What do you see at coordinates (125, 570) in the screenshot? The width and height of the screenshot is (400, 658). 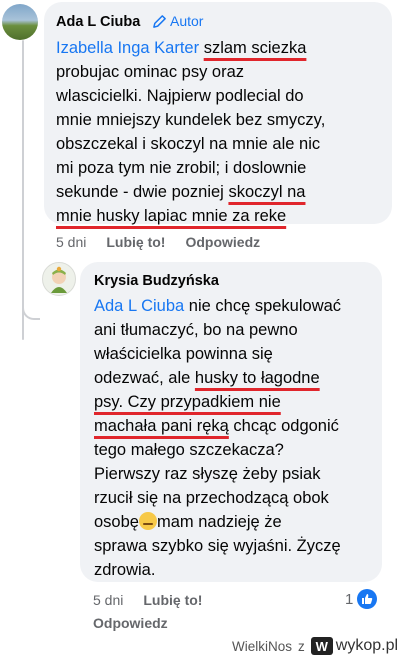 I see `line-text: zdrowia.` at bounding box center [125, 570].